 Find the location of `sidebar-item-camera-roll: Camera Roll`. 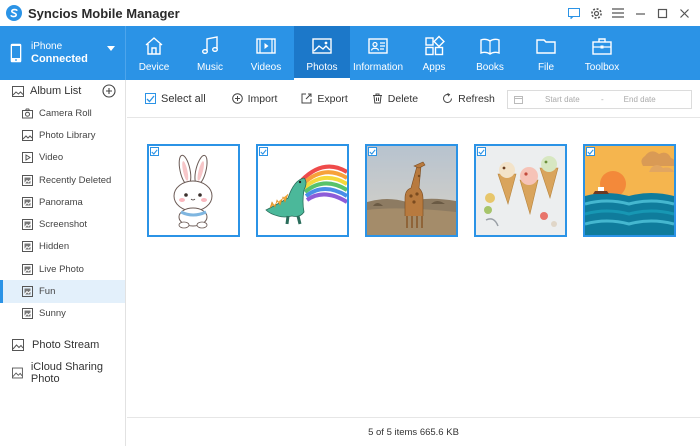

sidebar-item-camera-roll: Camera Roll is located at coordinates (62, 113).